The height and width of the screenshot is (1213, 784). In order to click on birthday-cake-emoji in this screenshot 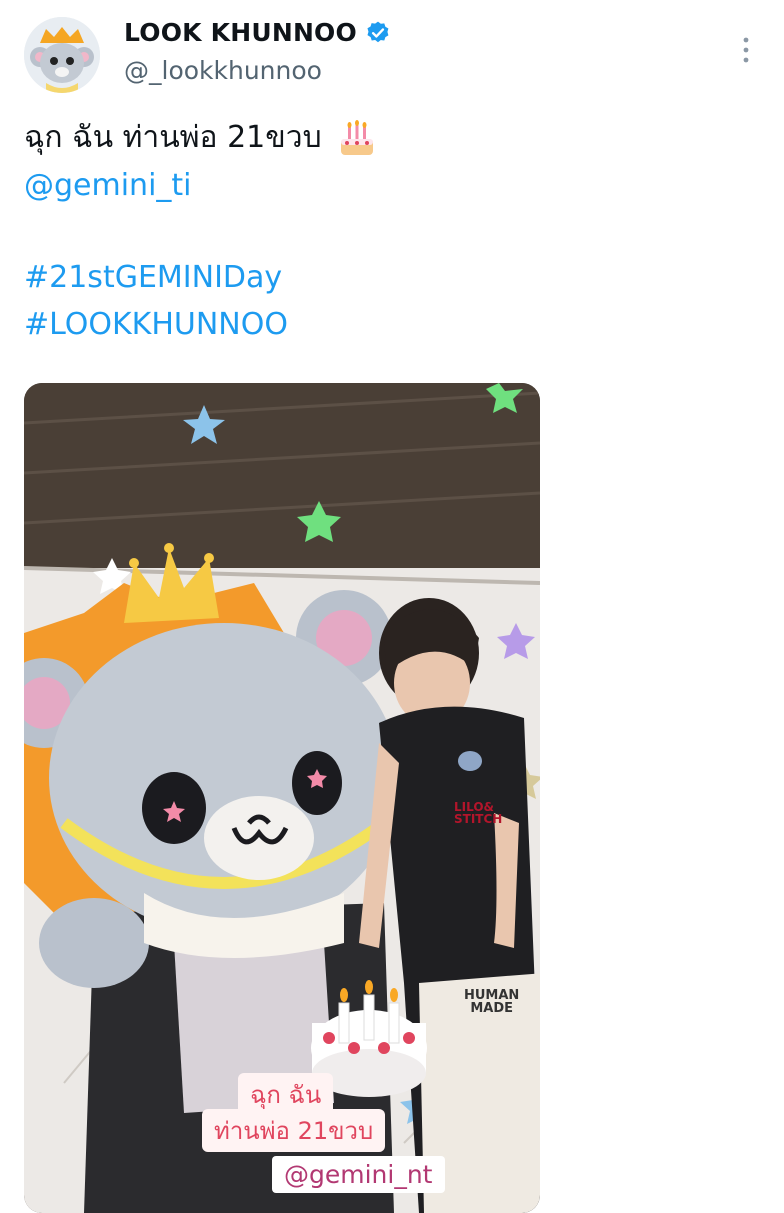, I will do `click(357, 137)`.